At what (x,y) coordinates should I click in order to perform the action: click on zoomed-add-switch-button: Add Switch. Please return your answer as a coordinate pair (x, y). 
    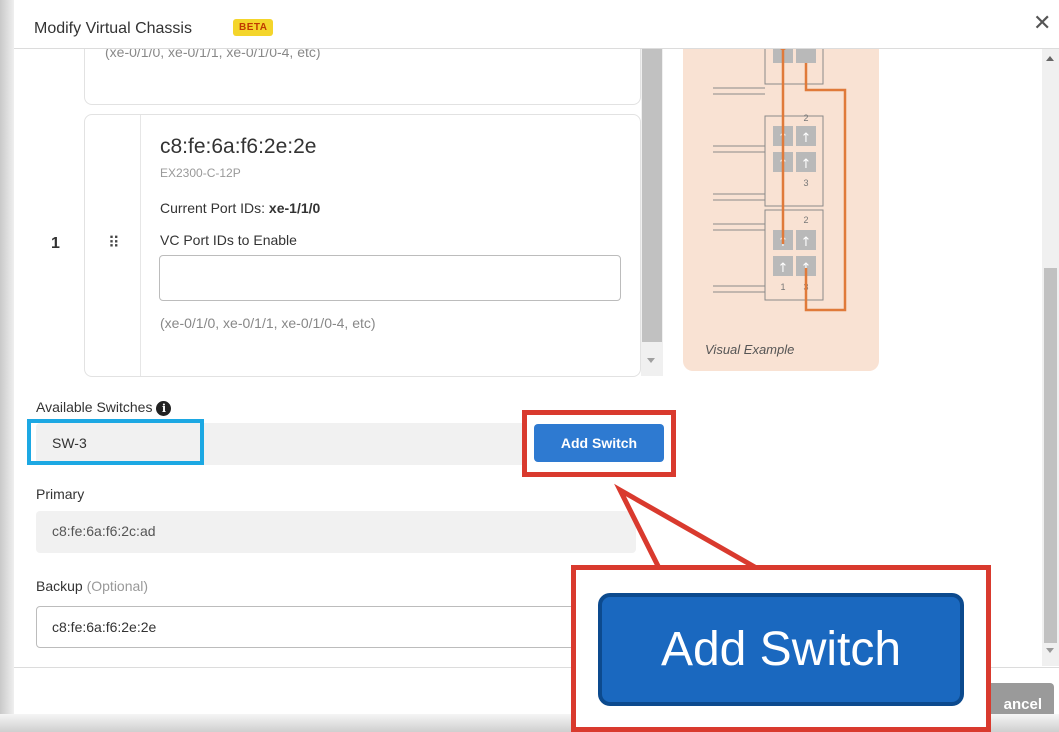
    Looking at the image, I should click on (781, 649).